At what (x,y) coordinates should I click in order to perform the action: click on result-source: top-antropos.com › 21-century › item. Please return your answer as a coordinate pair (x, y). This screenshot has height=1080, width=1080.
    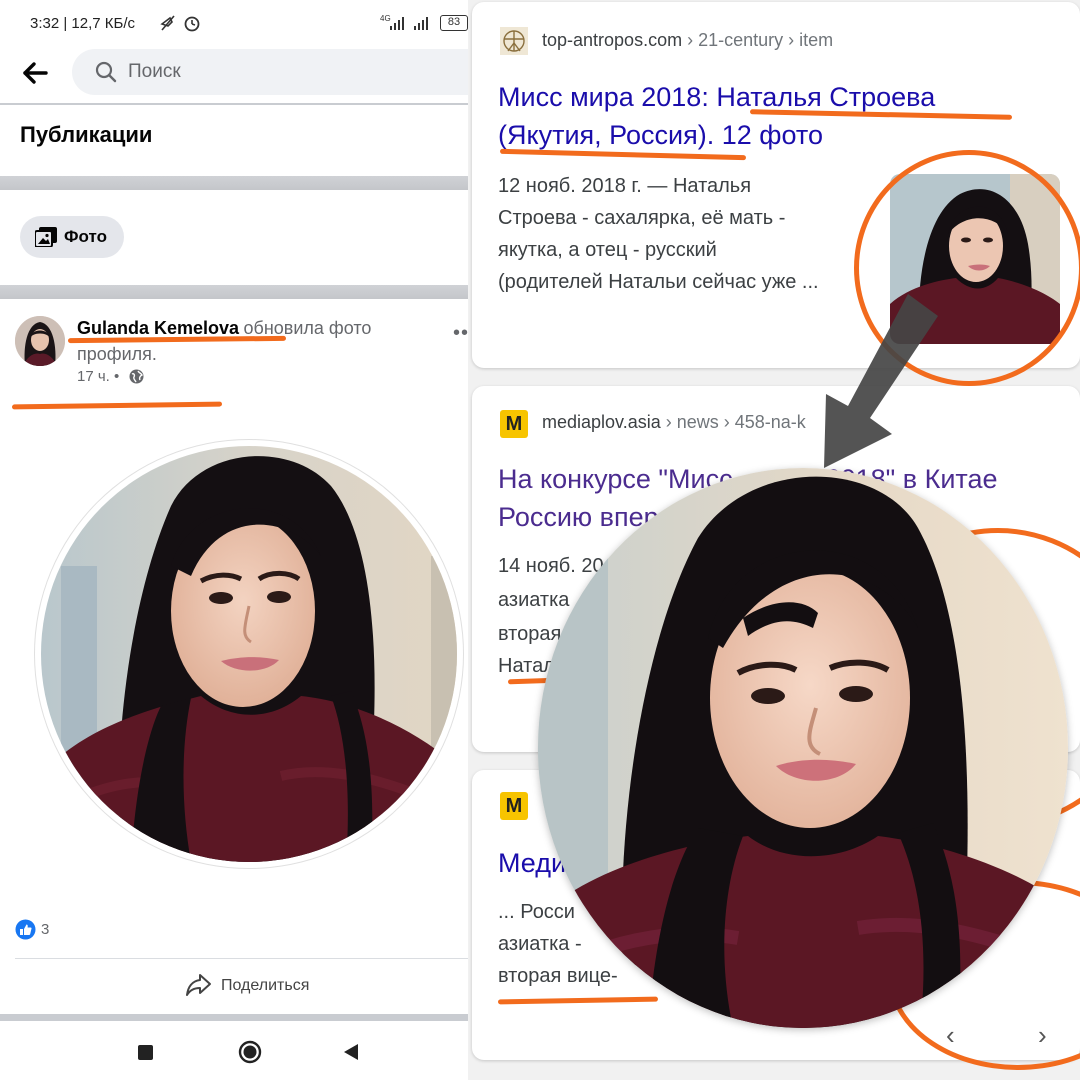
    Looking at the image, I should click on (687, 40).